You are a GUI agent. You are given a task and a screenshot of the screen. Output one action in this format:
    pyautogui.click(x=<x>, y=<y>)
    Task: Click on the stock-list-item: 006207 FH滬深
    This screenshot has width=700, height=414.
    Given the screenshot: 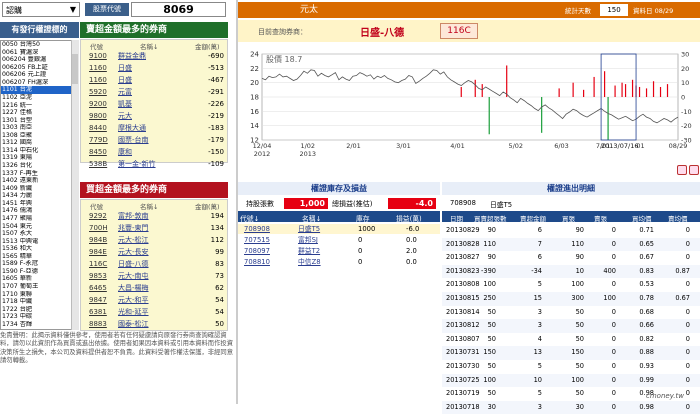 What is the action you would take?
    pyautogui.click(x=39, y=83)
    